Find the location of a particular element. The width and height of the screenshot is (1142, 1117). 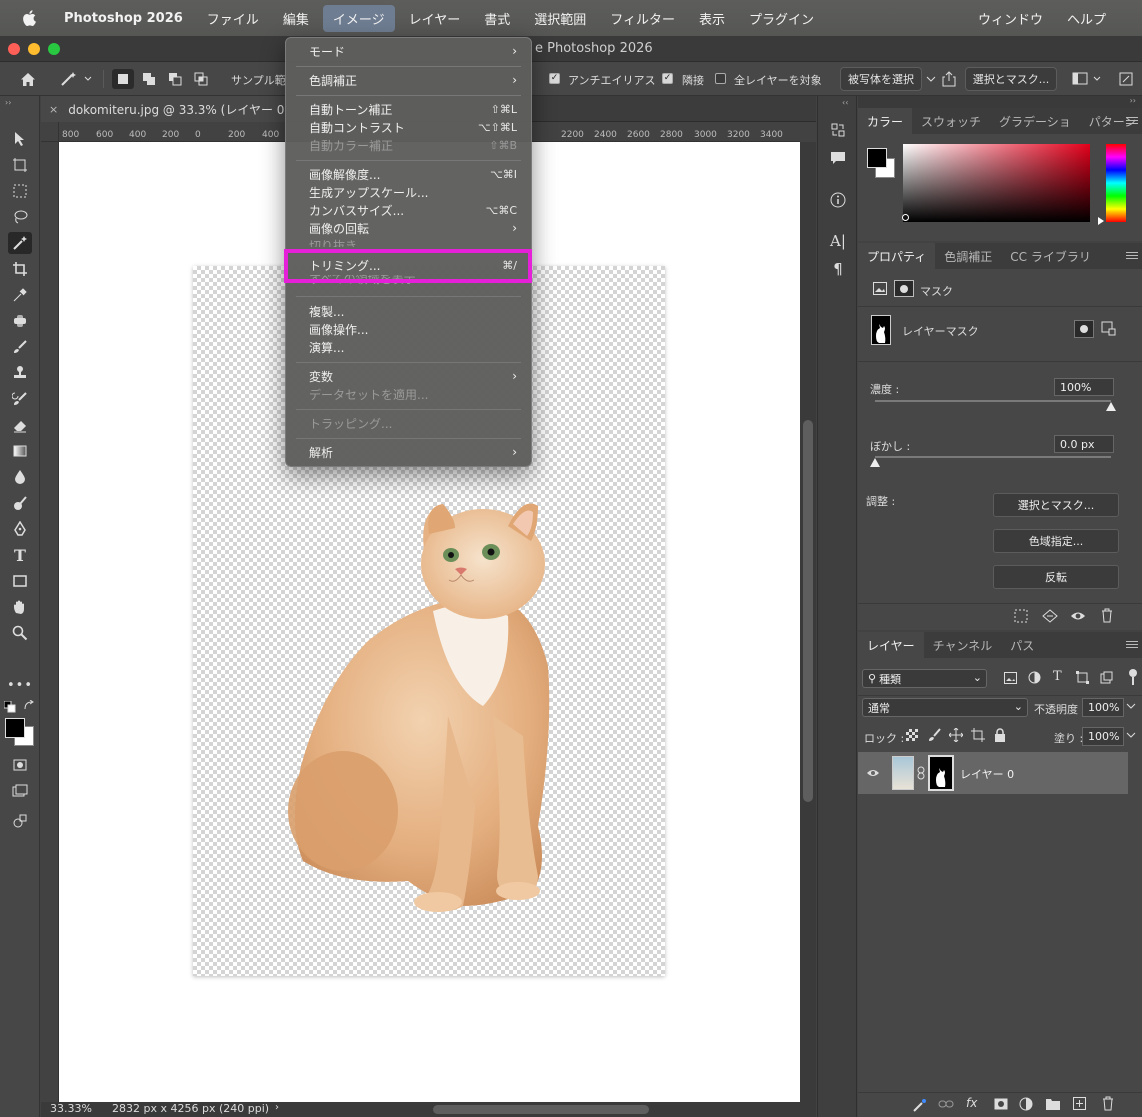

crop-tool-icon is located at coordinates (20, 269).